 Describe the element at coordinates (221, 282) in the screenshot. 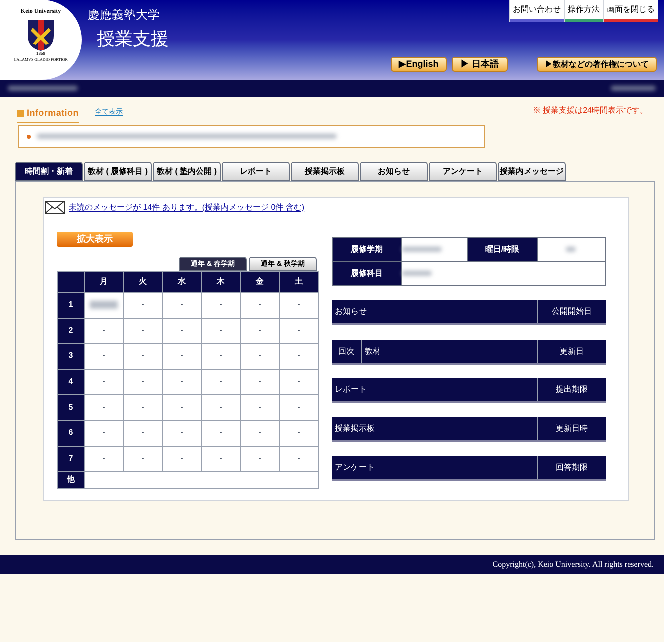

I see `day-header: 木` at that location.